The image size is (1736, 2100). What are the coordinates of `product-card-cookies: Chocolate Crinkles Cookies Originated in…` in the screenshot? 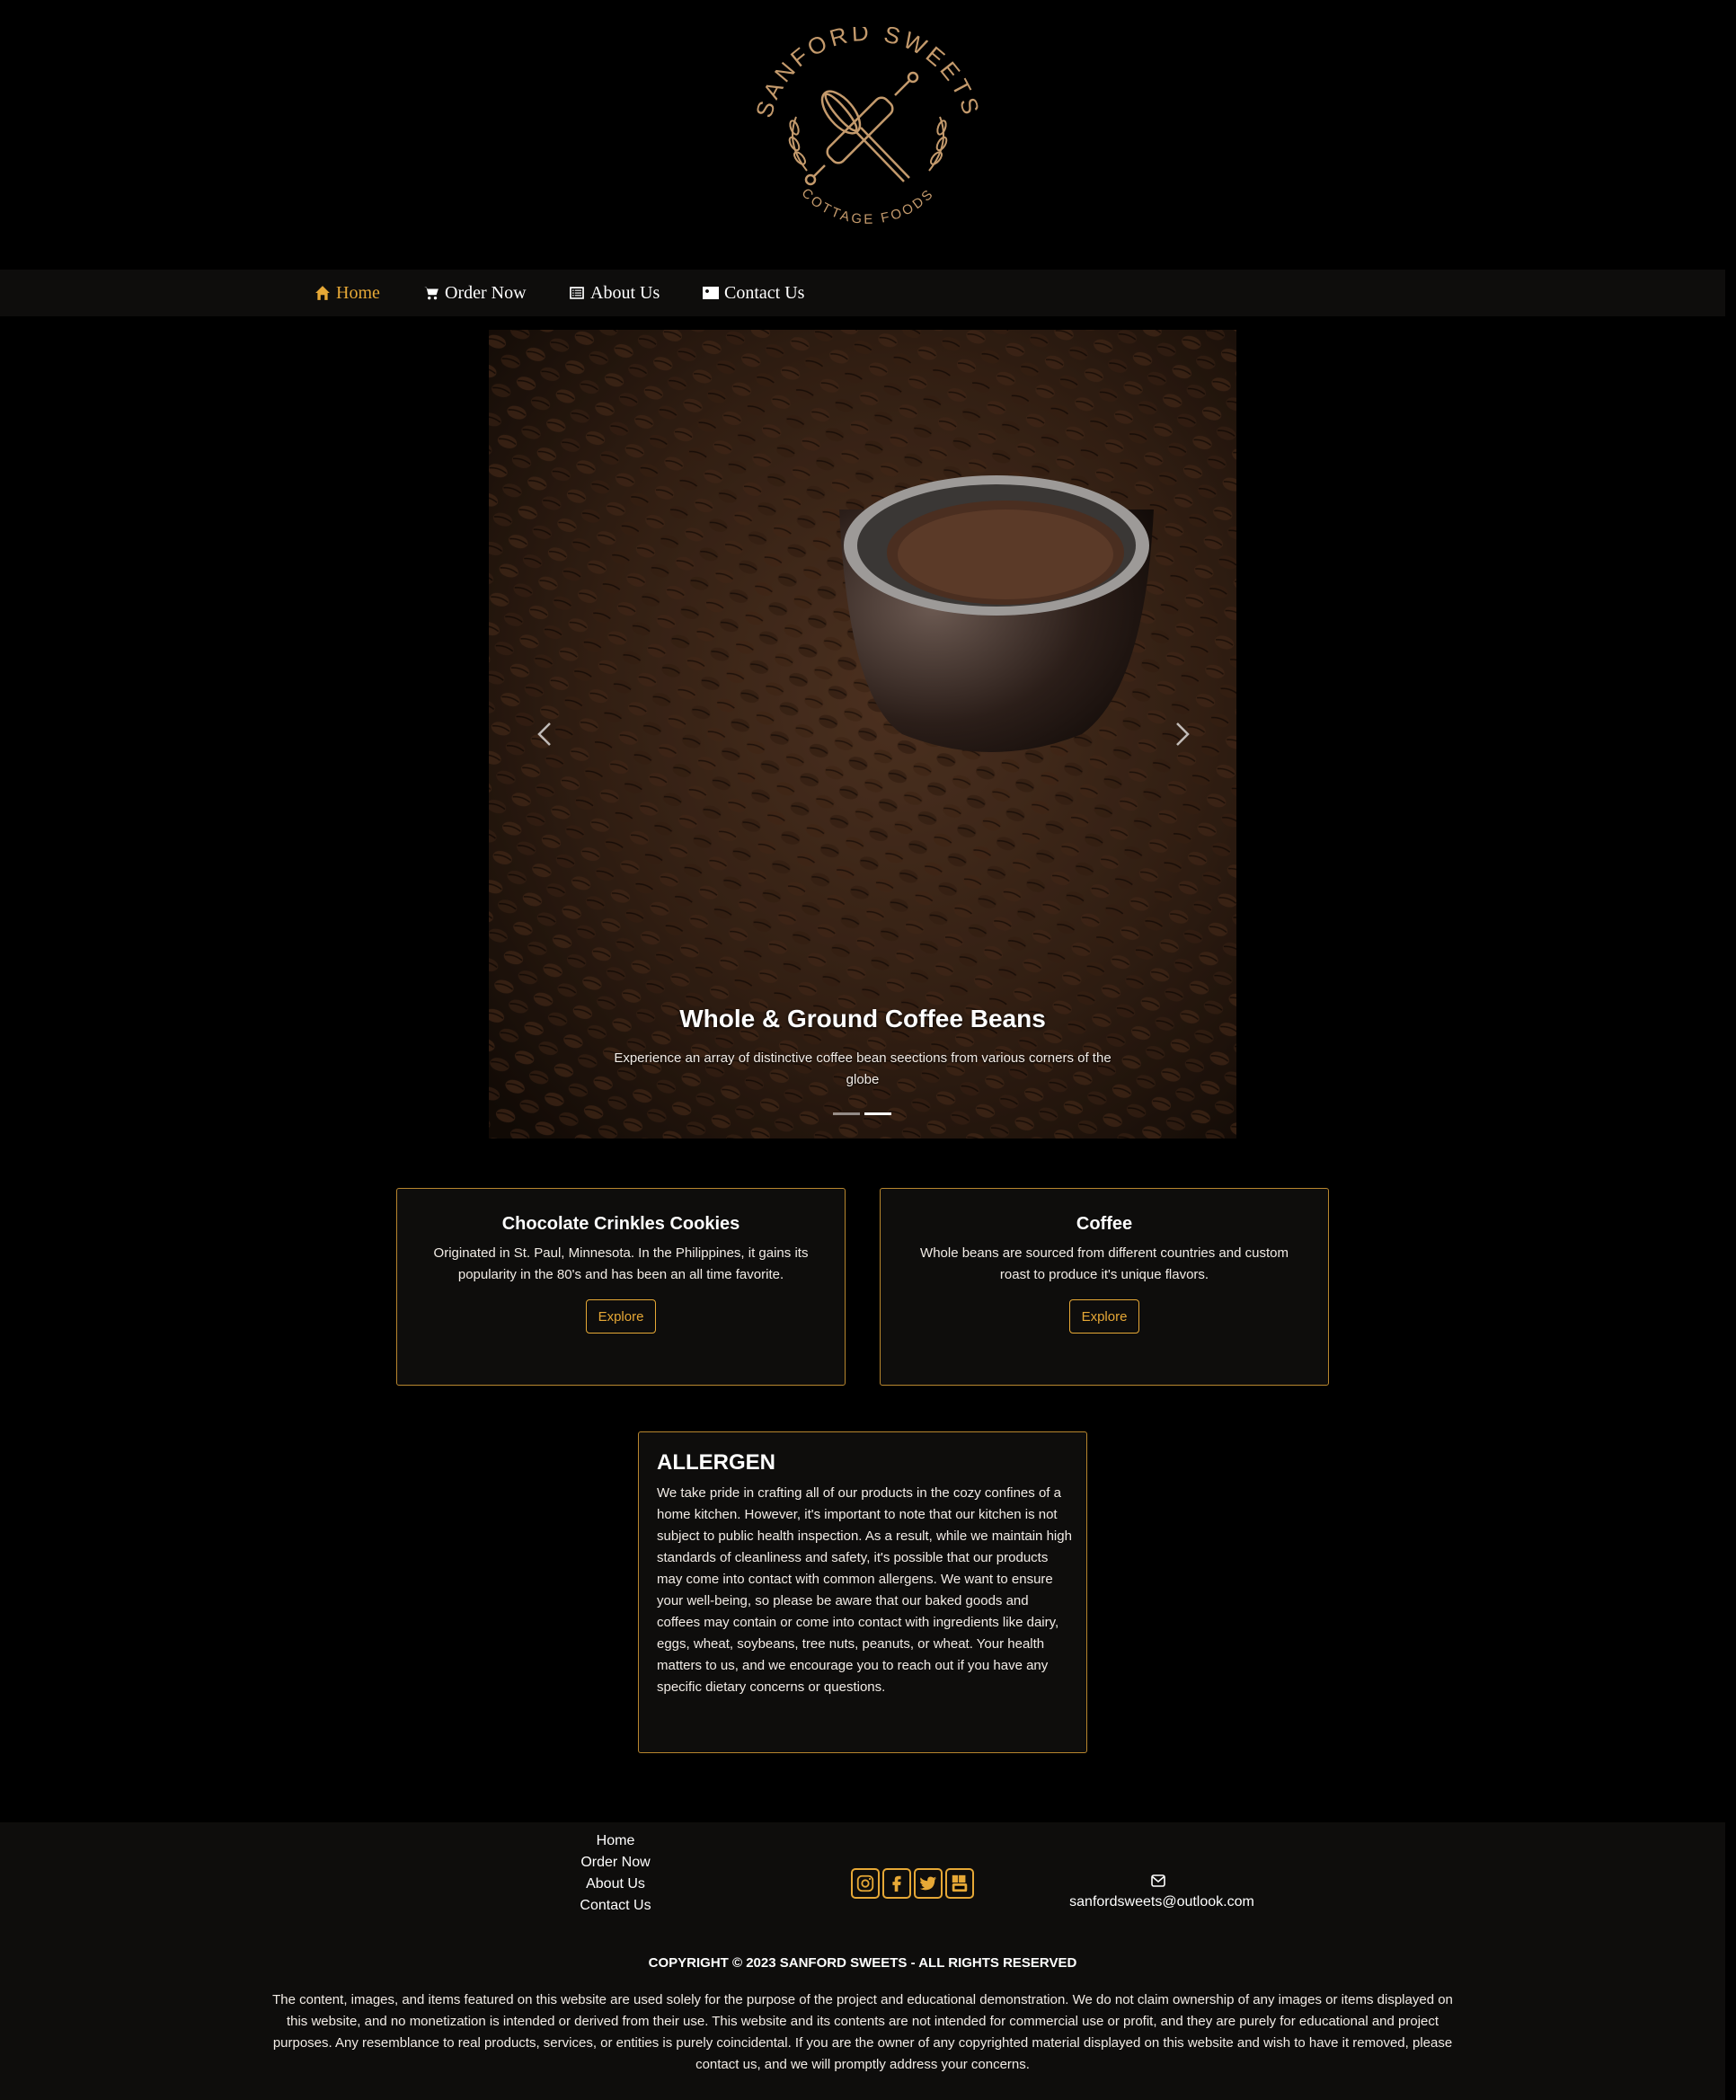 It's located at (621, 1287).